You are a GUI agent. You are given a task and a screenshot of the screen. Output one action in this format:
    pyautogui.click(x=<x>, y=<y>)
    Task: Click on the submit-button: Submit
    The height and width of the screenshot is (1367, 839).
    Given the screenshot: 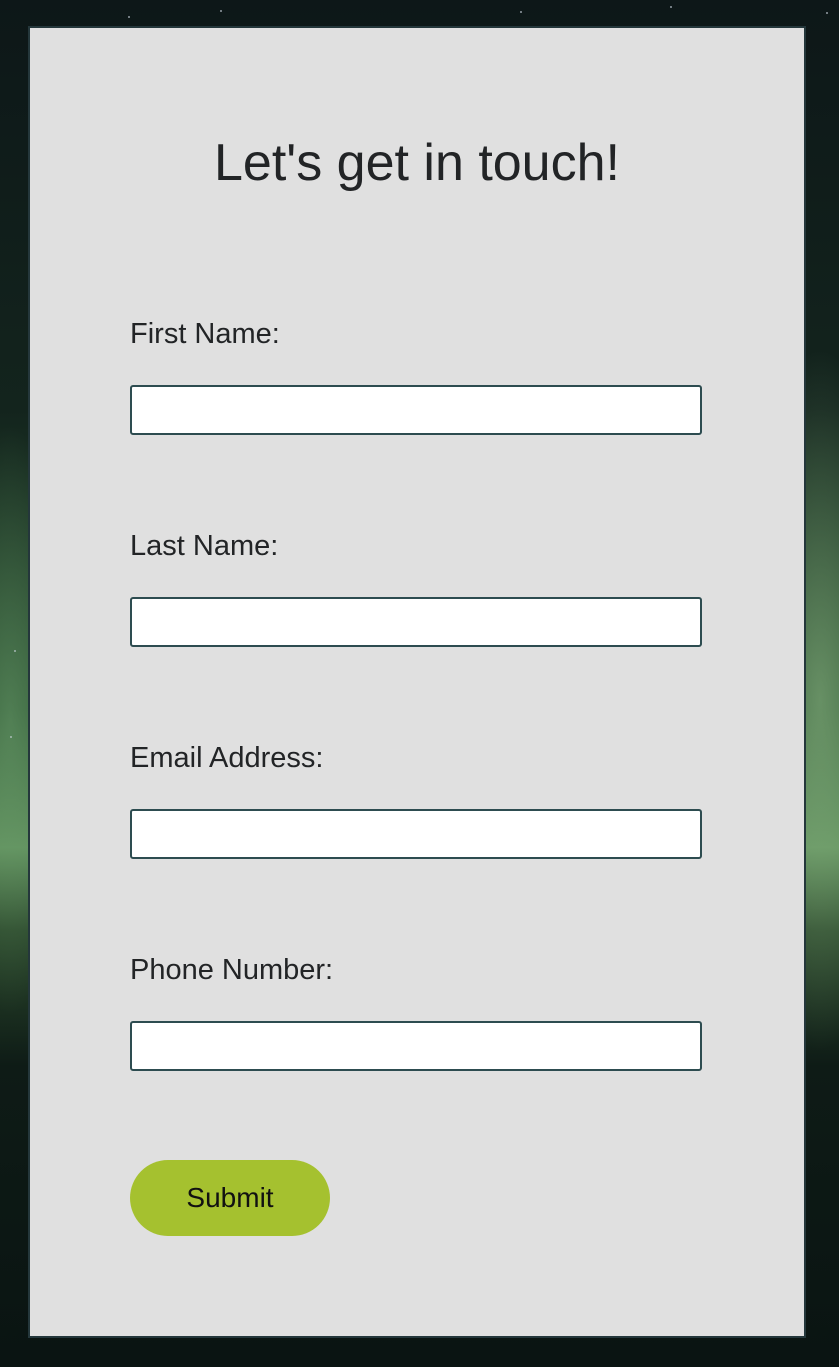 What is the action you would take?
    pyautogui.click(x=230, y=1198)
    